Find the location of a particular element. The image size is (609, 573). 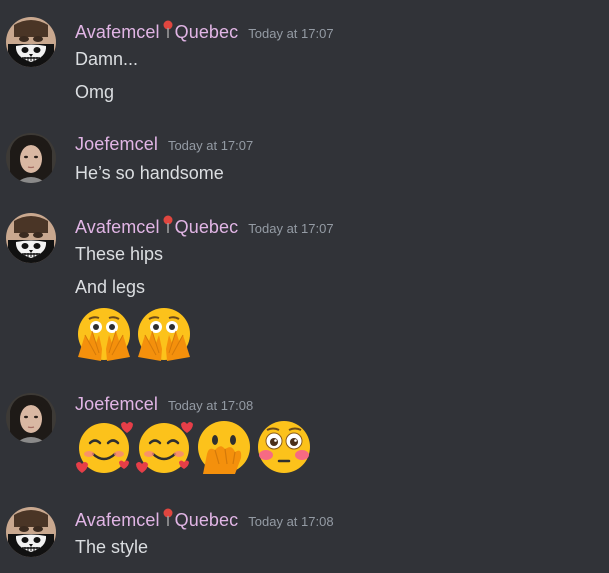

message-header: Avafemcel Quebec Today at 17:08 is located at coordinates (204, 520).